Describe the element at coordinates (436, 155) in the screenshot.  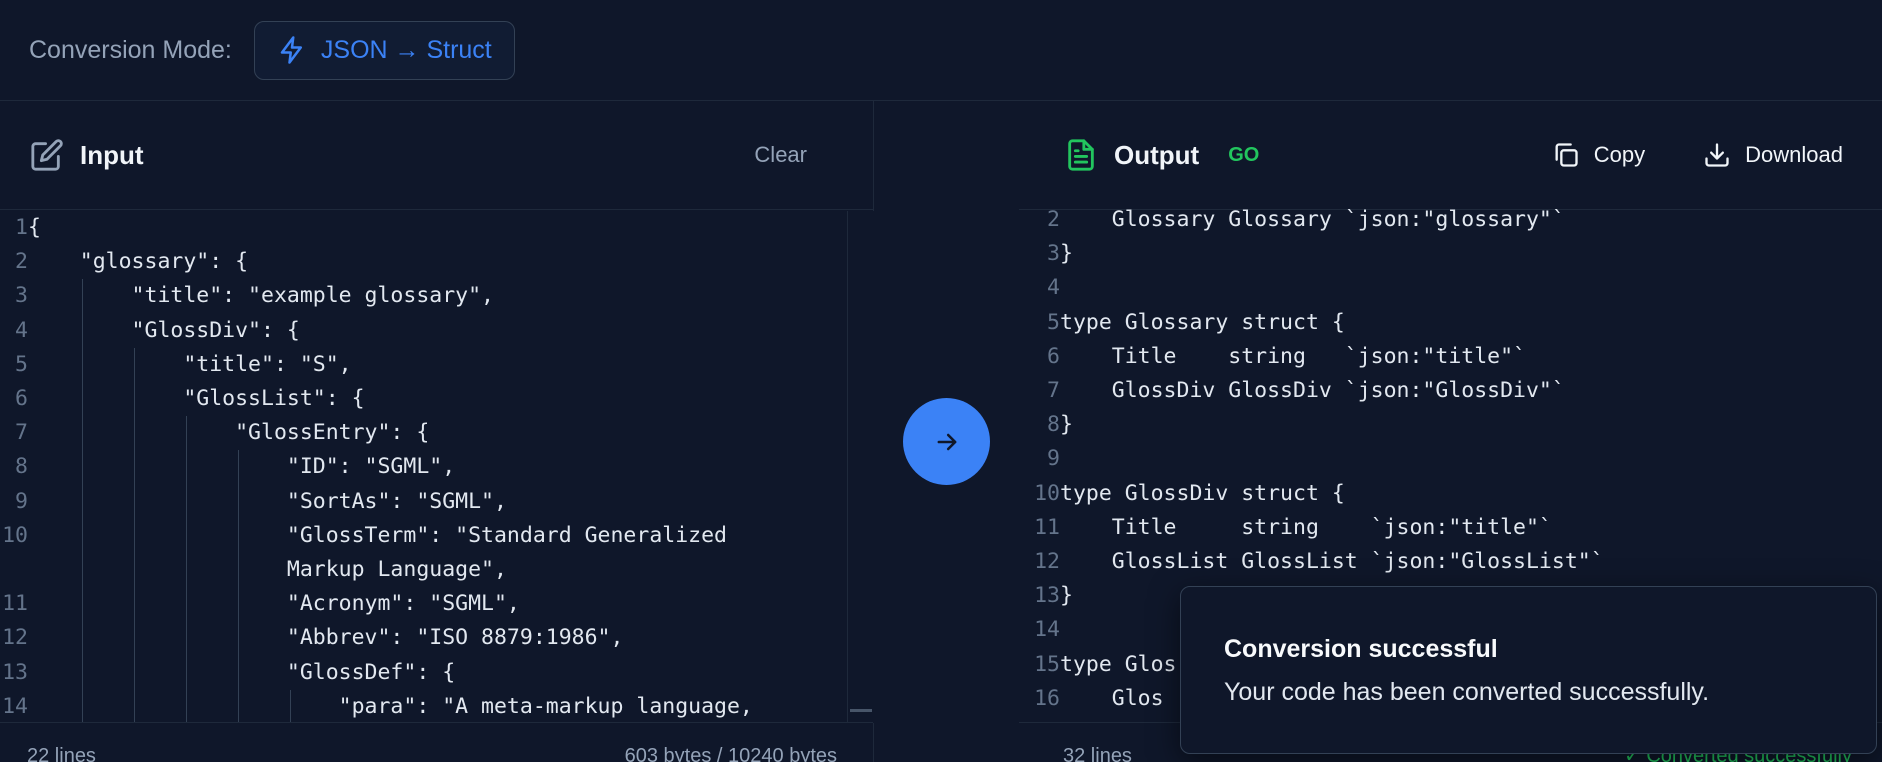
I see `input-header: Input Clear` at that location.